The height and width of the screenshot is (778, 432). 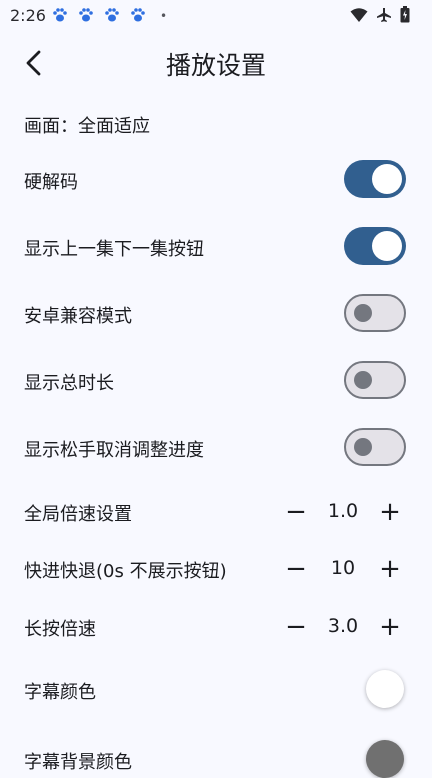 What do you see at coordinates (216, 758) in the screenshot?
I see `subtitle-bg-color-row: 字幕背景颜色` at bounding box center [216, 758].